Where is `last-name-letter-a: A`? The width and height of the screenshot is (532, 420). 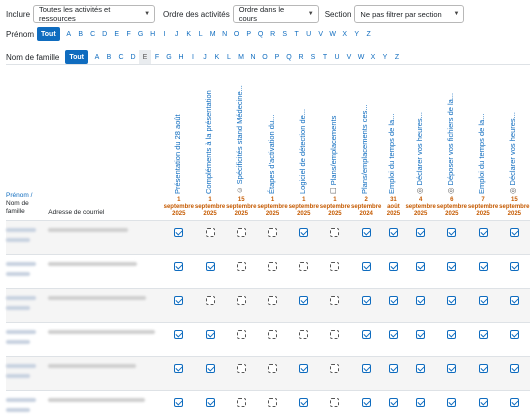
last-name-letter-a: A is located at coordinates (97, 57).